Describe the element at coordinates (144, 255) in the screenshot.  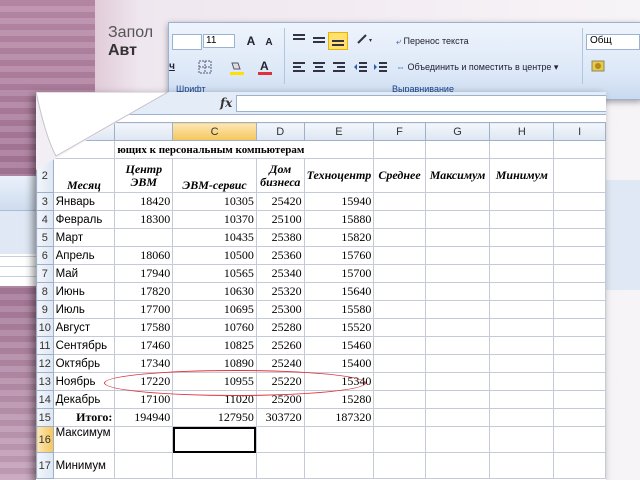
I see `center-evm-cell: 18060` at that location.